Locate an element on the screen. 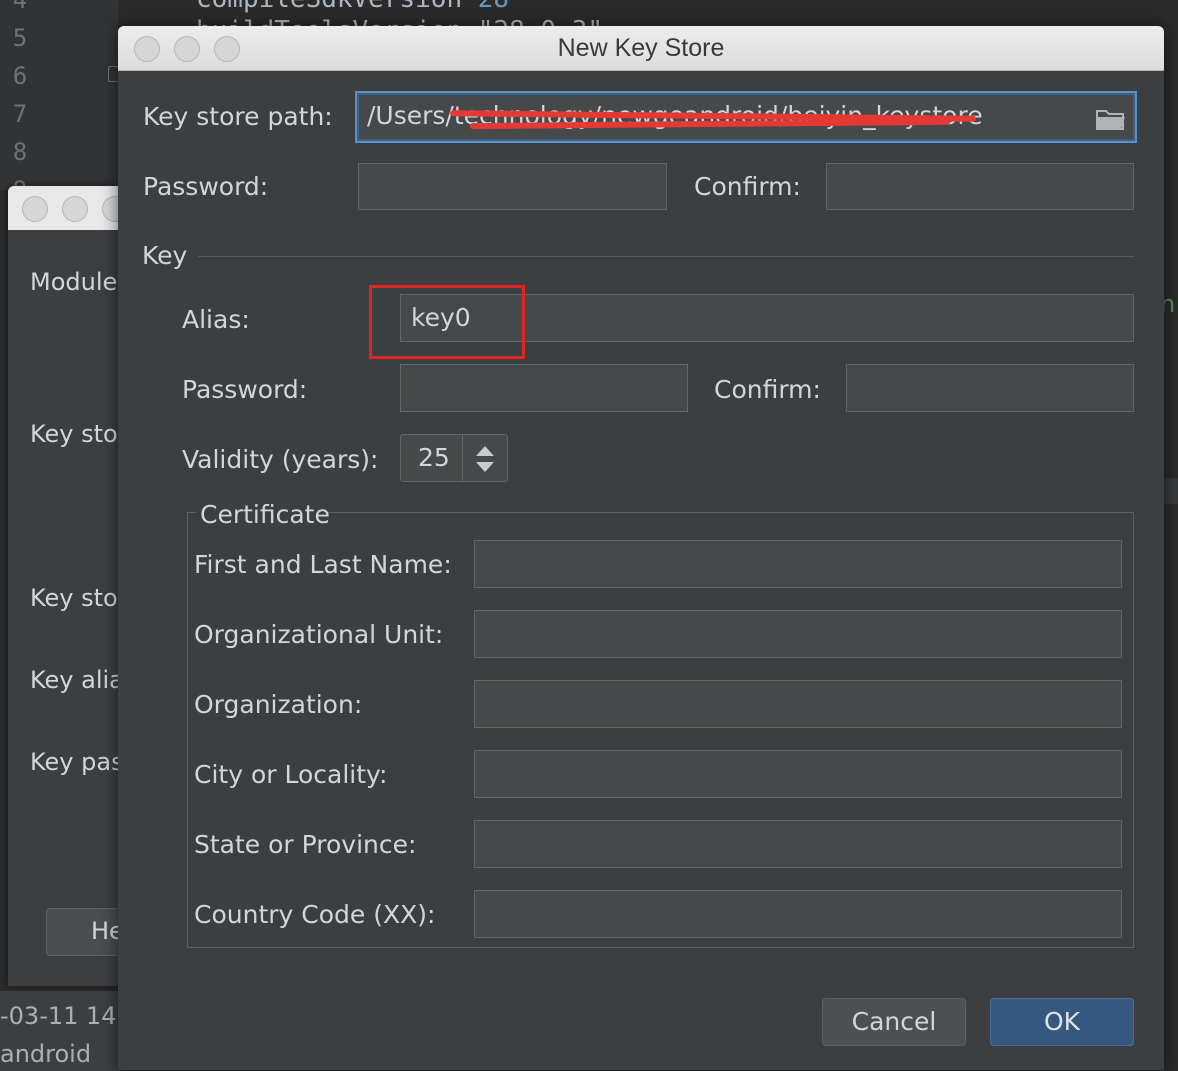  validity-label: Validity (years): is located at coordinates (280, 459).